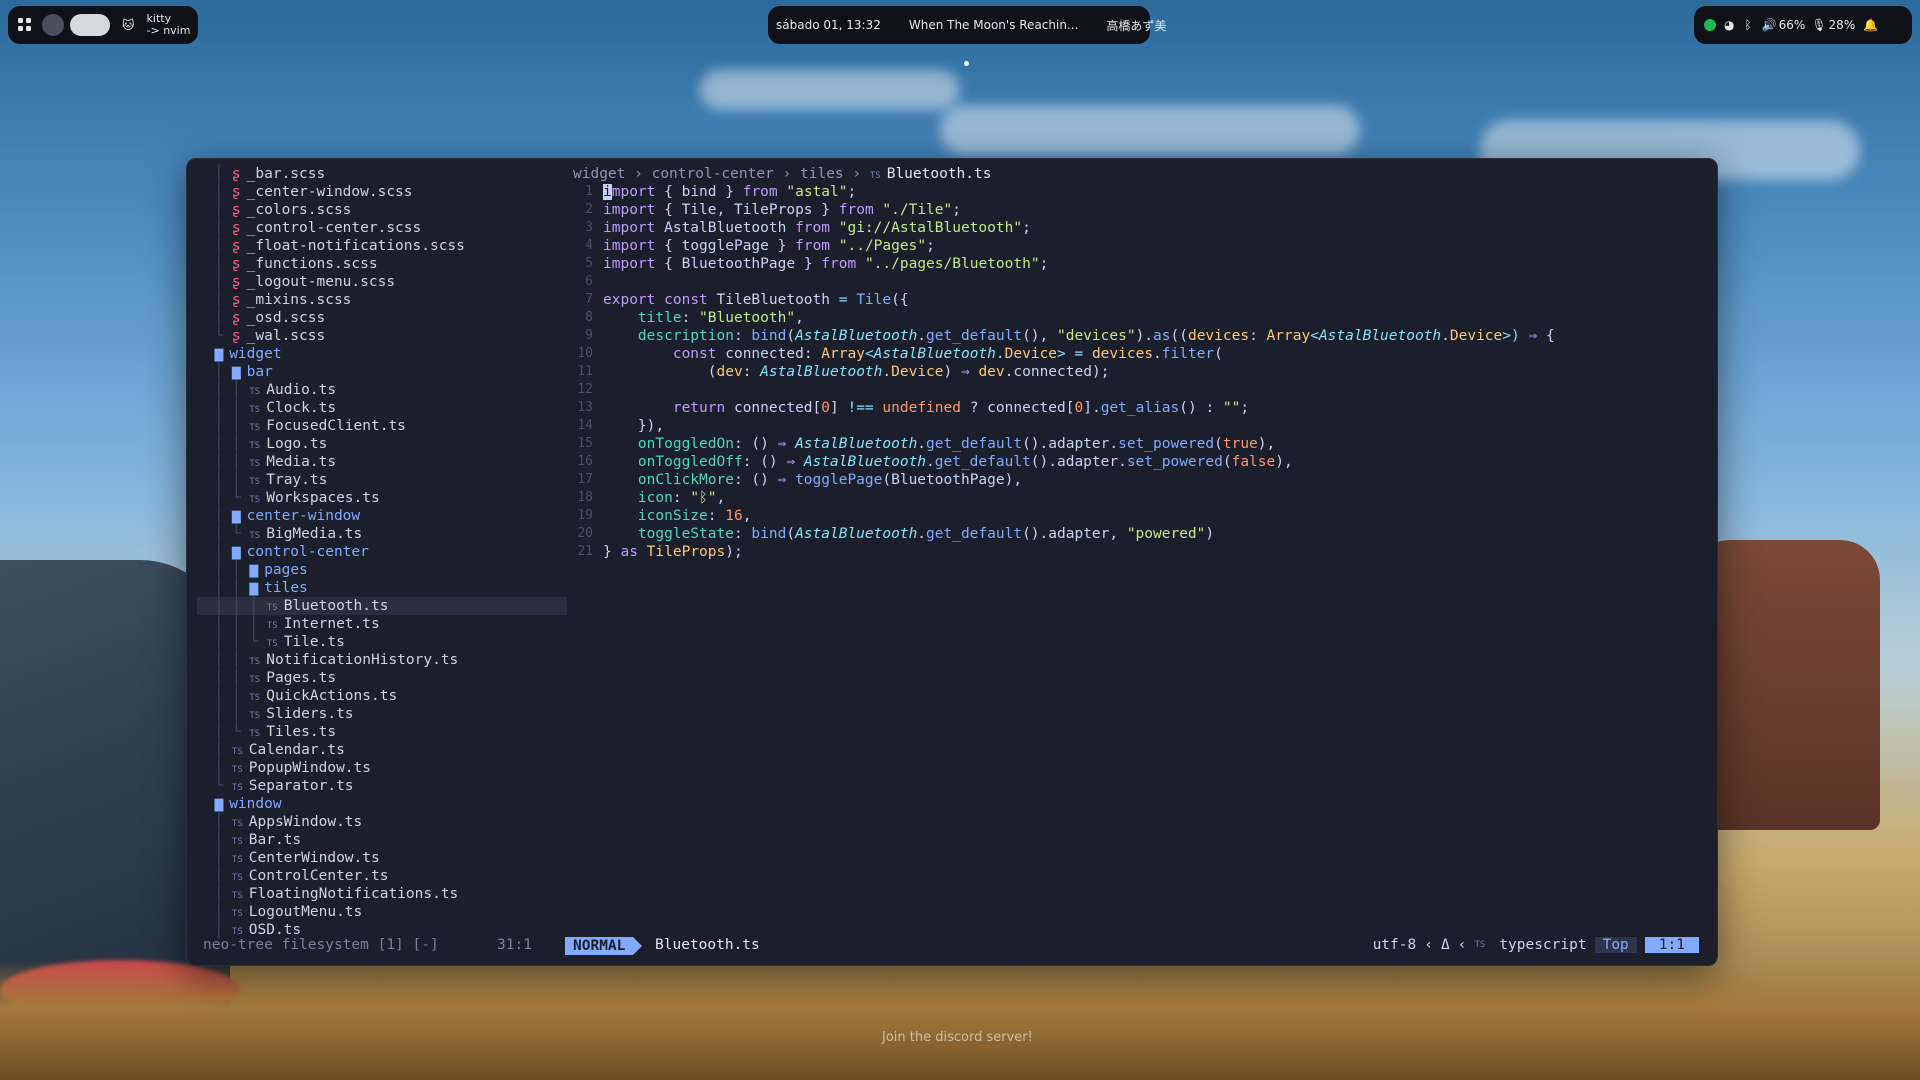 Image resolution: width=1920 pixels, height=1080 pixels. Describe the element at coordinates (321, 945) in the screenshot. I see `tree-status: neo-tree filesystem [1] [-]` at that location.